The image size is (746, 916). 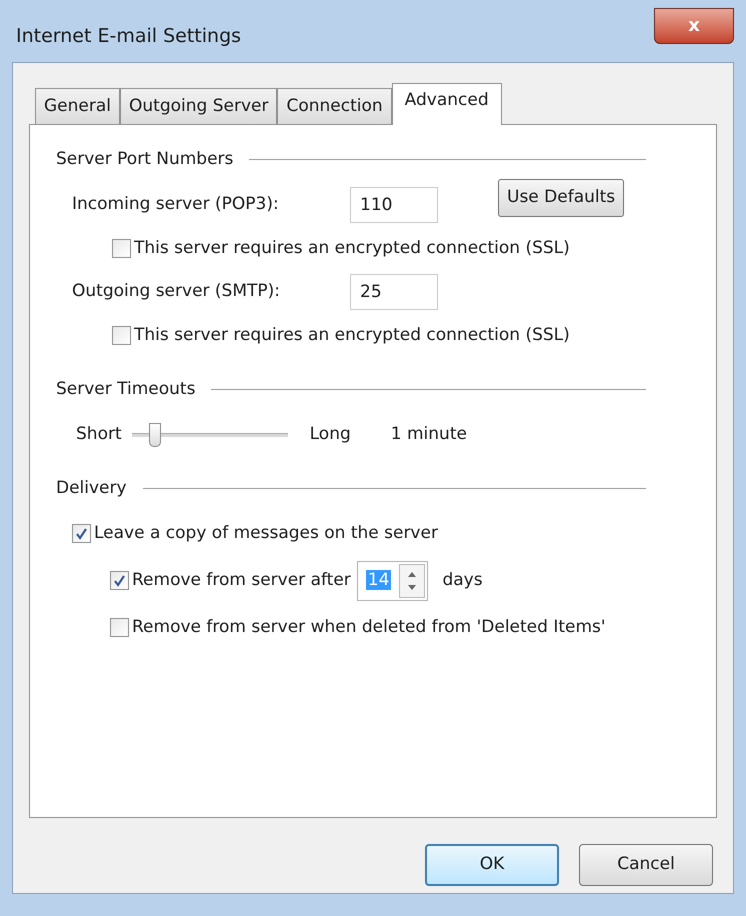 What do you see at coordinates (394, 292) in the screenshot?
I see `port-field: 25` at bounding box center [394, 292].